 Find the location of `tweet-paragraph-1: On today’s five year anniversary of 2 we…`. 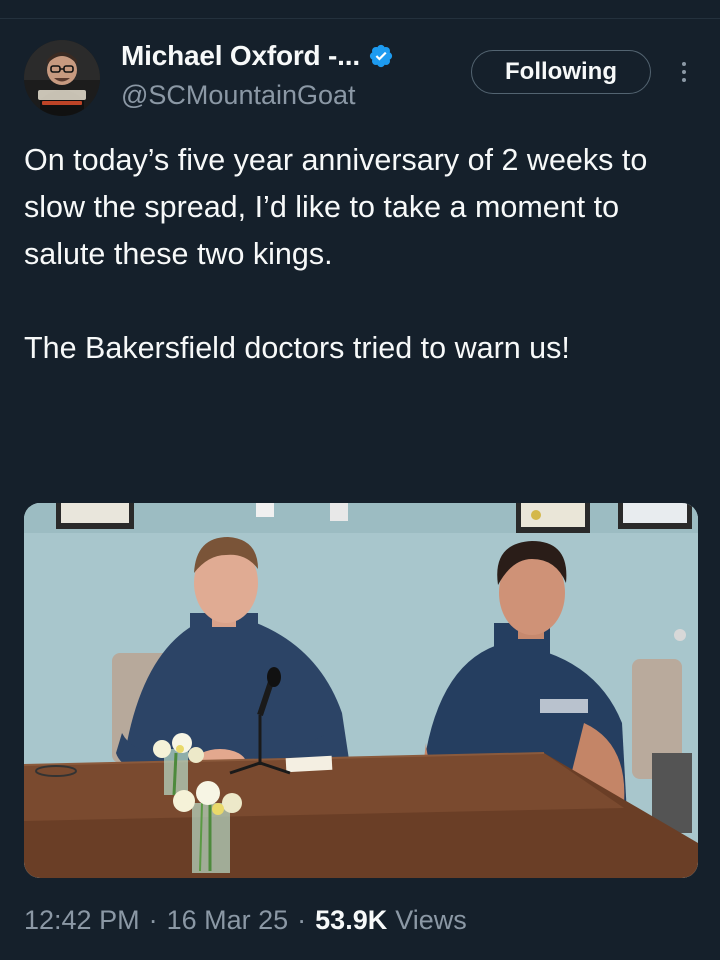

tweet-paragraph-1: On today’s five year anniversary of 2 we… is located at coordinates (336, 207).